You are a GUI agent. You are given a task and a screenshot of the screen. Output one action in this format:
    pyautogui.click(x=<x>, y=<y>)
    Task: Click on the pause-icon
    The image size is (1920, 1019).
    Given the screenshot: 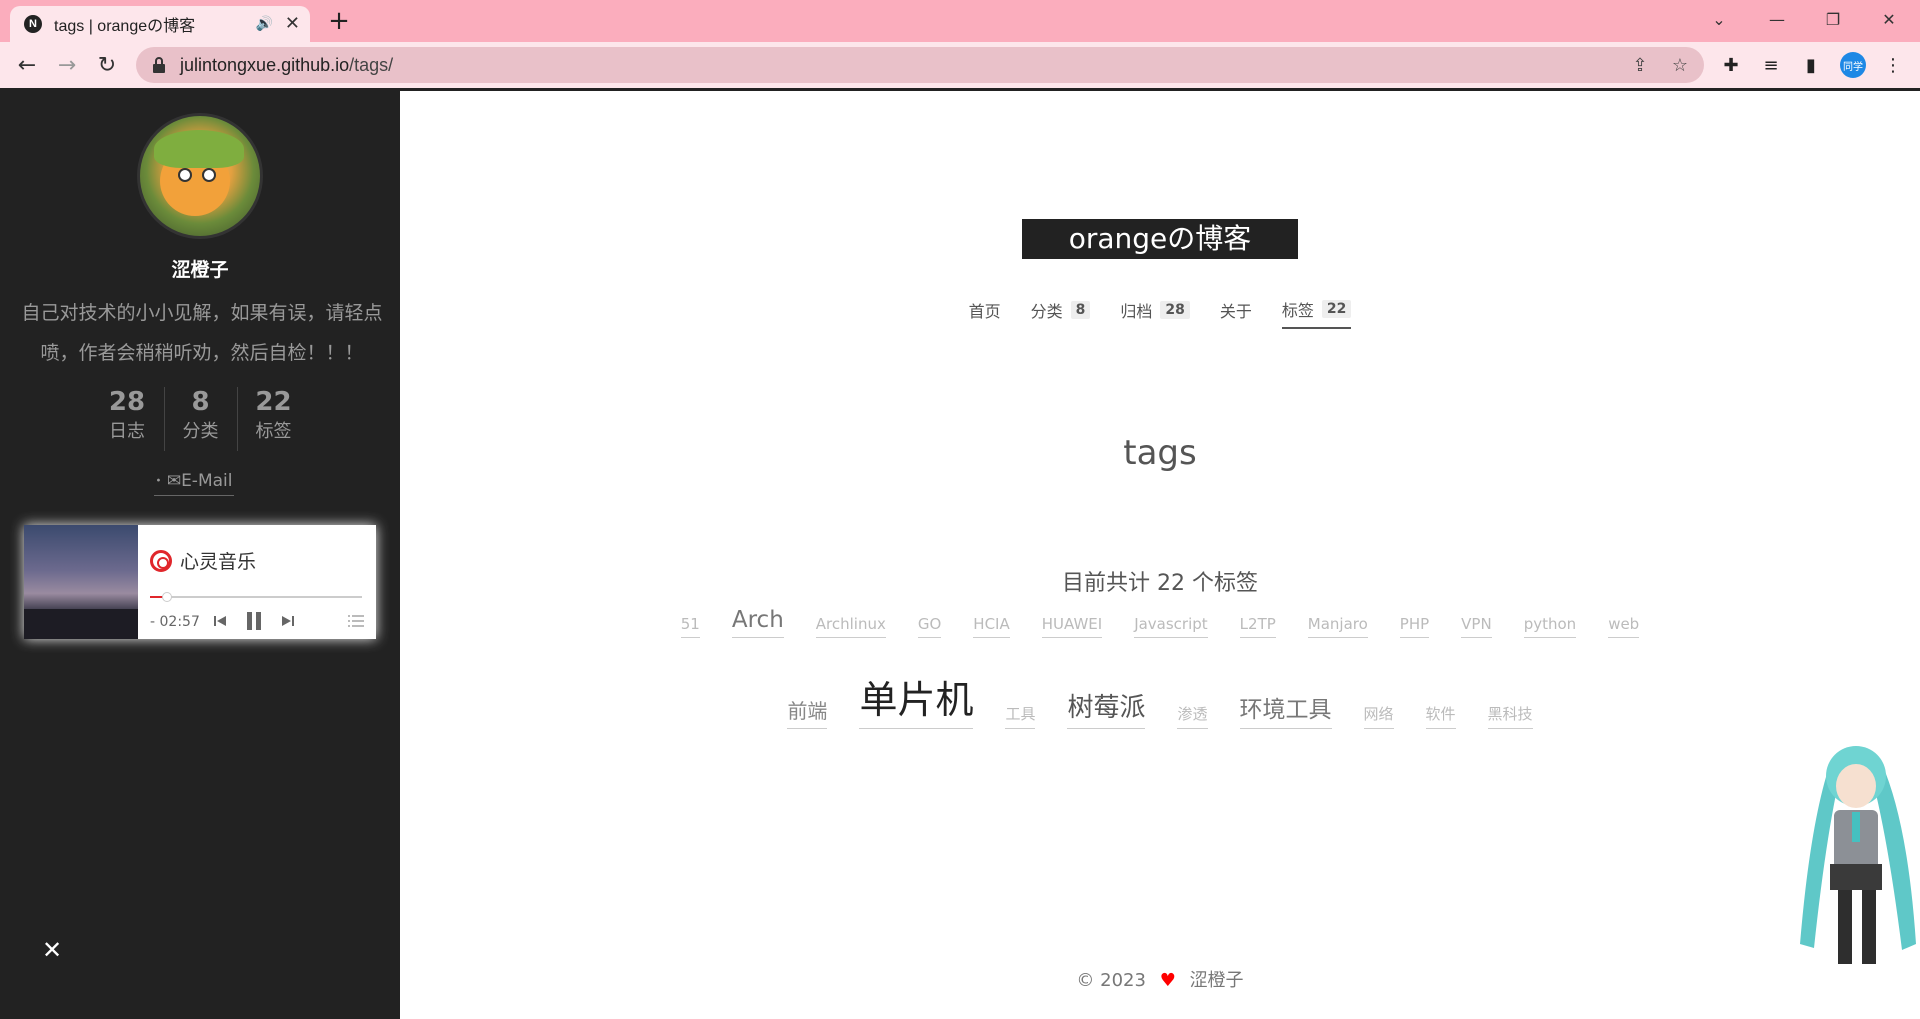 What is the action you would take?
    pyautogui.click(x=254, y=621)
    